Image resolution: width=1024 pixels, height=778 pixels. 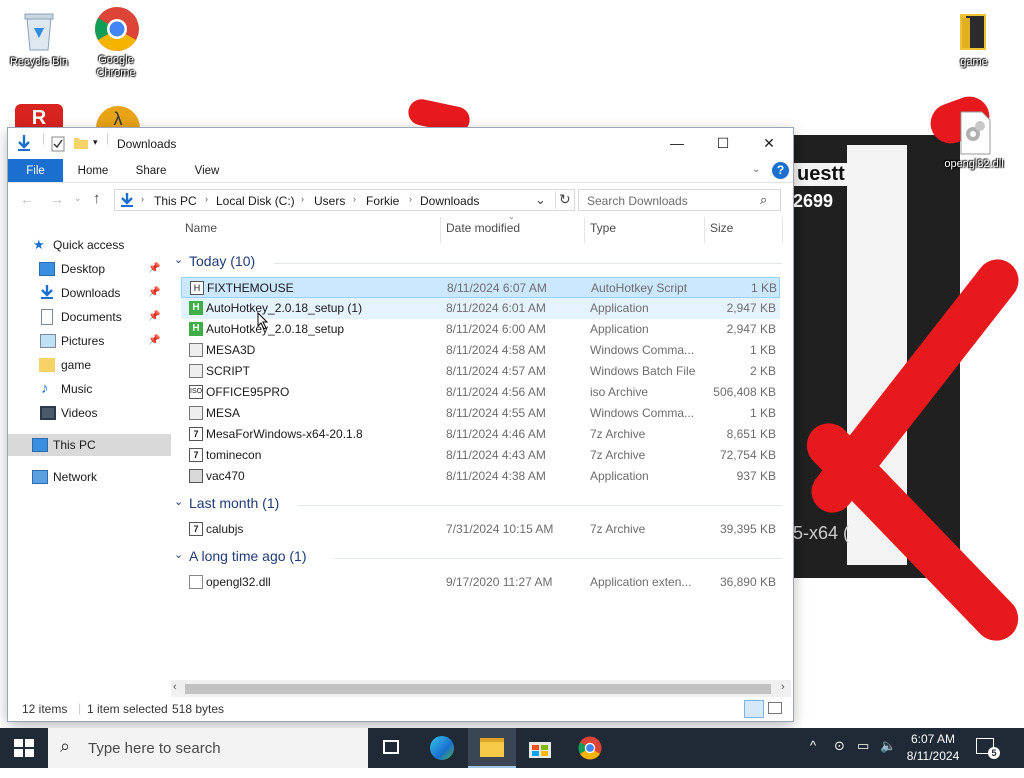 What do you see at coordinates (888, 758) in the screenshot?
I see `volume-icon: 🔈` at bounding box center [888, 758].